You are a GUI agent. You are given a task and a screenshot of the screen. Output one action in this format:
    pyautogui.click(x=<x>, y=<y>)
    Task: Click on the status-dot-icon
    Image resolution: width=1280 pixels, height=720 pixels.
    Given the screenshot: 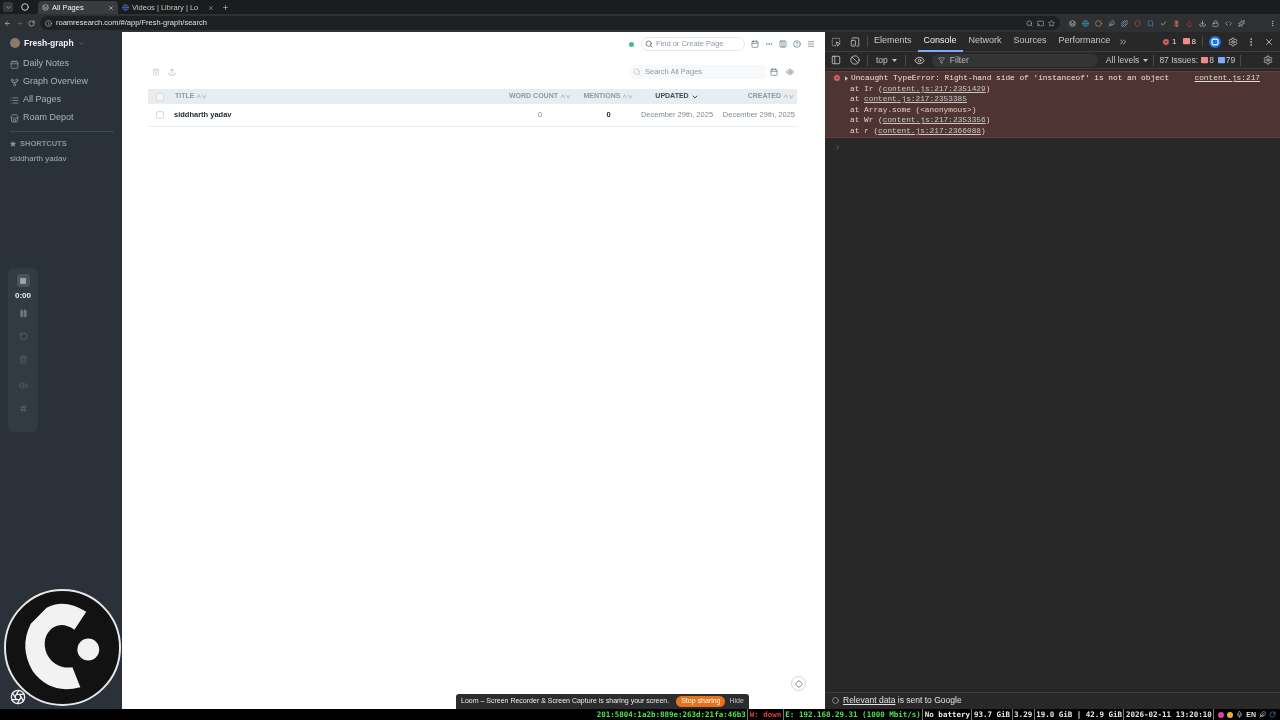 What is the action you would take?
    pyautogui.click(x=631, y=44)
    